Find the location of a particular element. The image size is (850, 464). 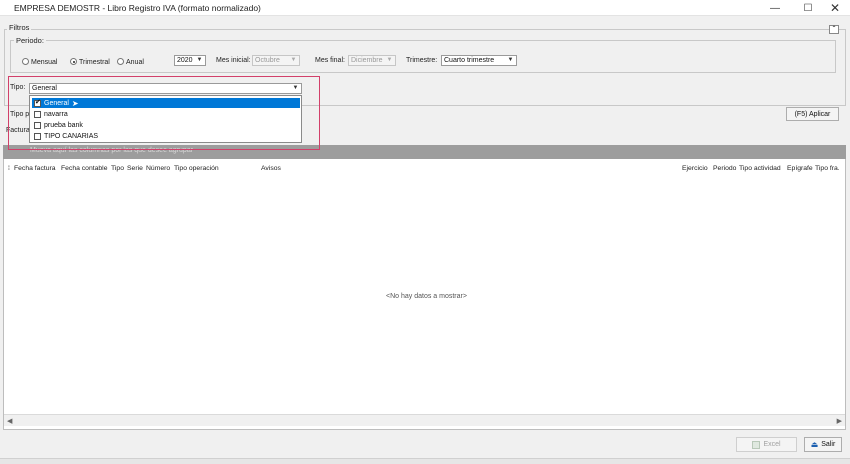

column-header: Serie is located at coordinates (135, 168).